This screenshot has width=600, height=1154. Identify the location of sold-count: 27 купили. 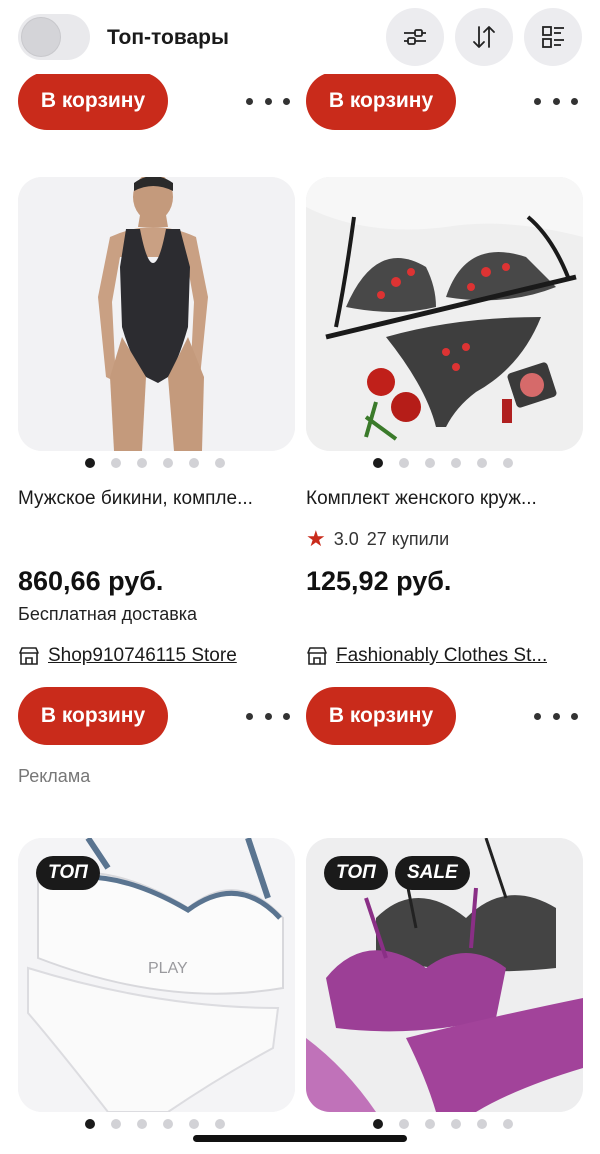
(408, 538).